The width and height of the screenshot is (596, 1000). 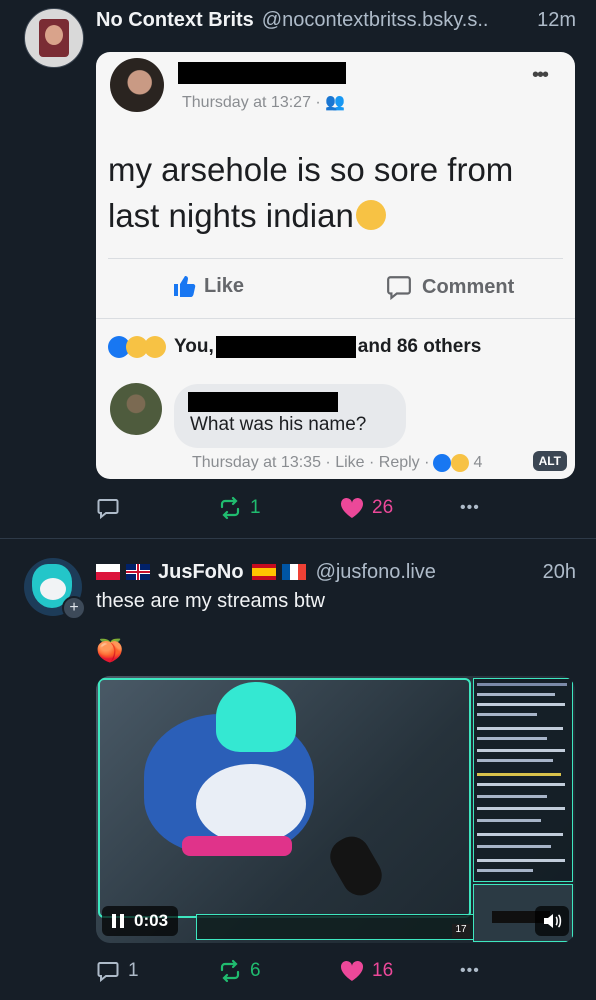 I want to click on reply-meta: Thursday at 13:35 · Like · Reply · 4, so click(x=337, y=463).